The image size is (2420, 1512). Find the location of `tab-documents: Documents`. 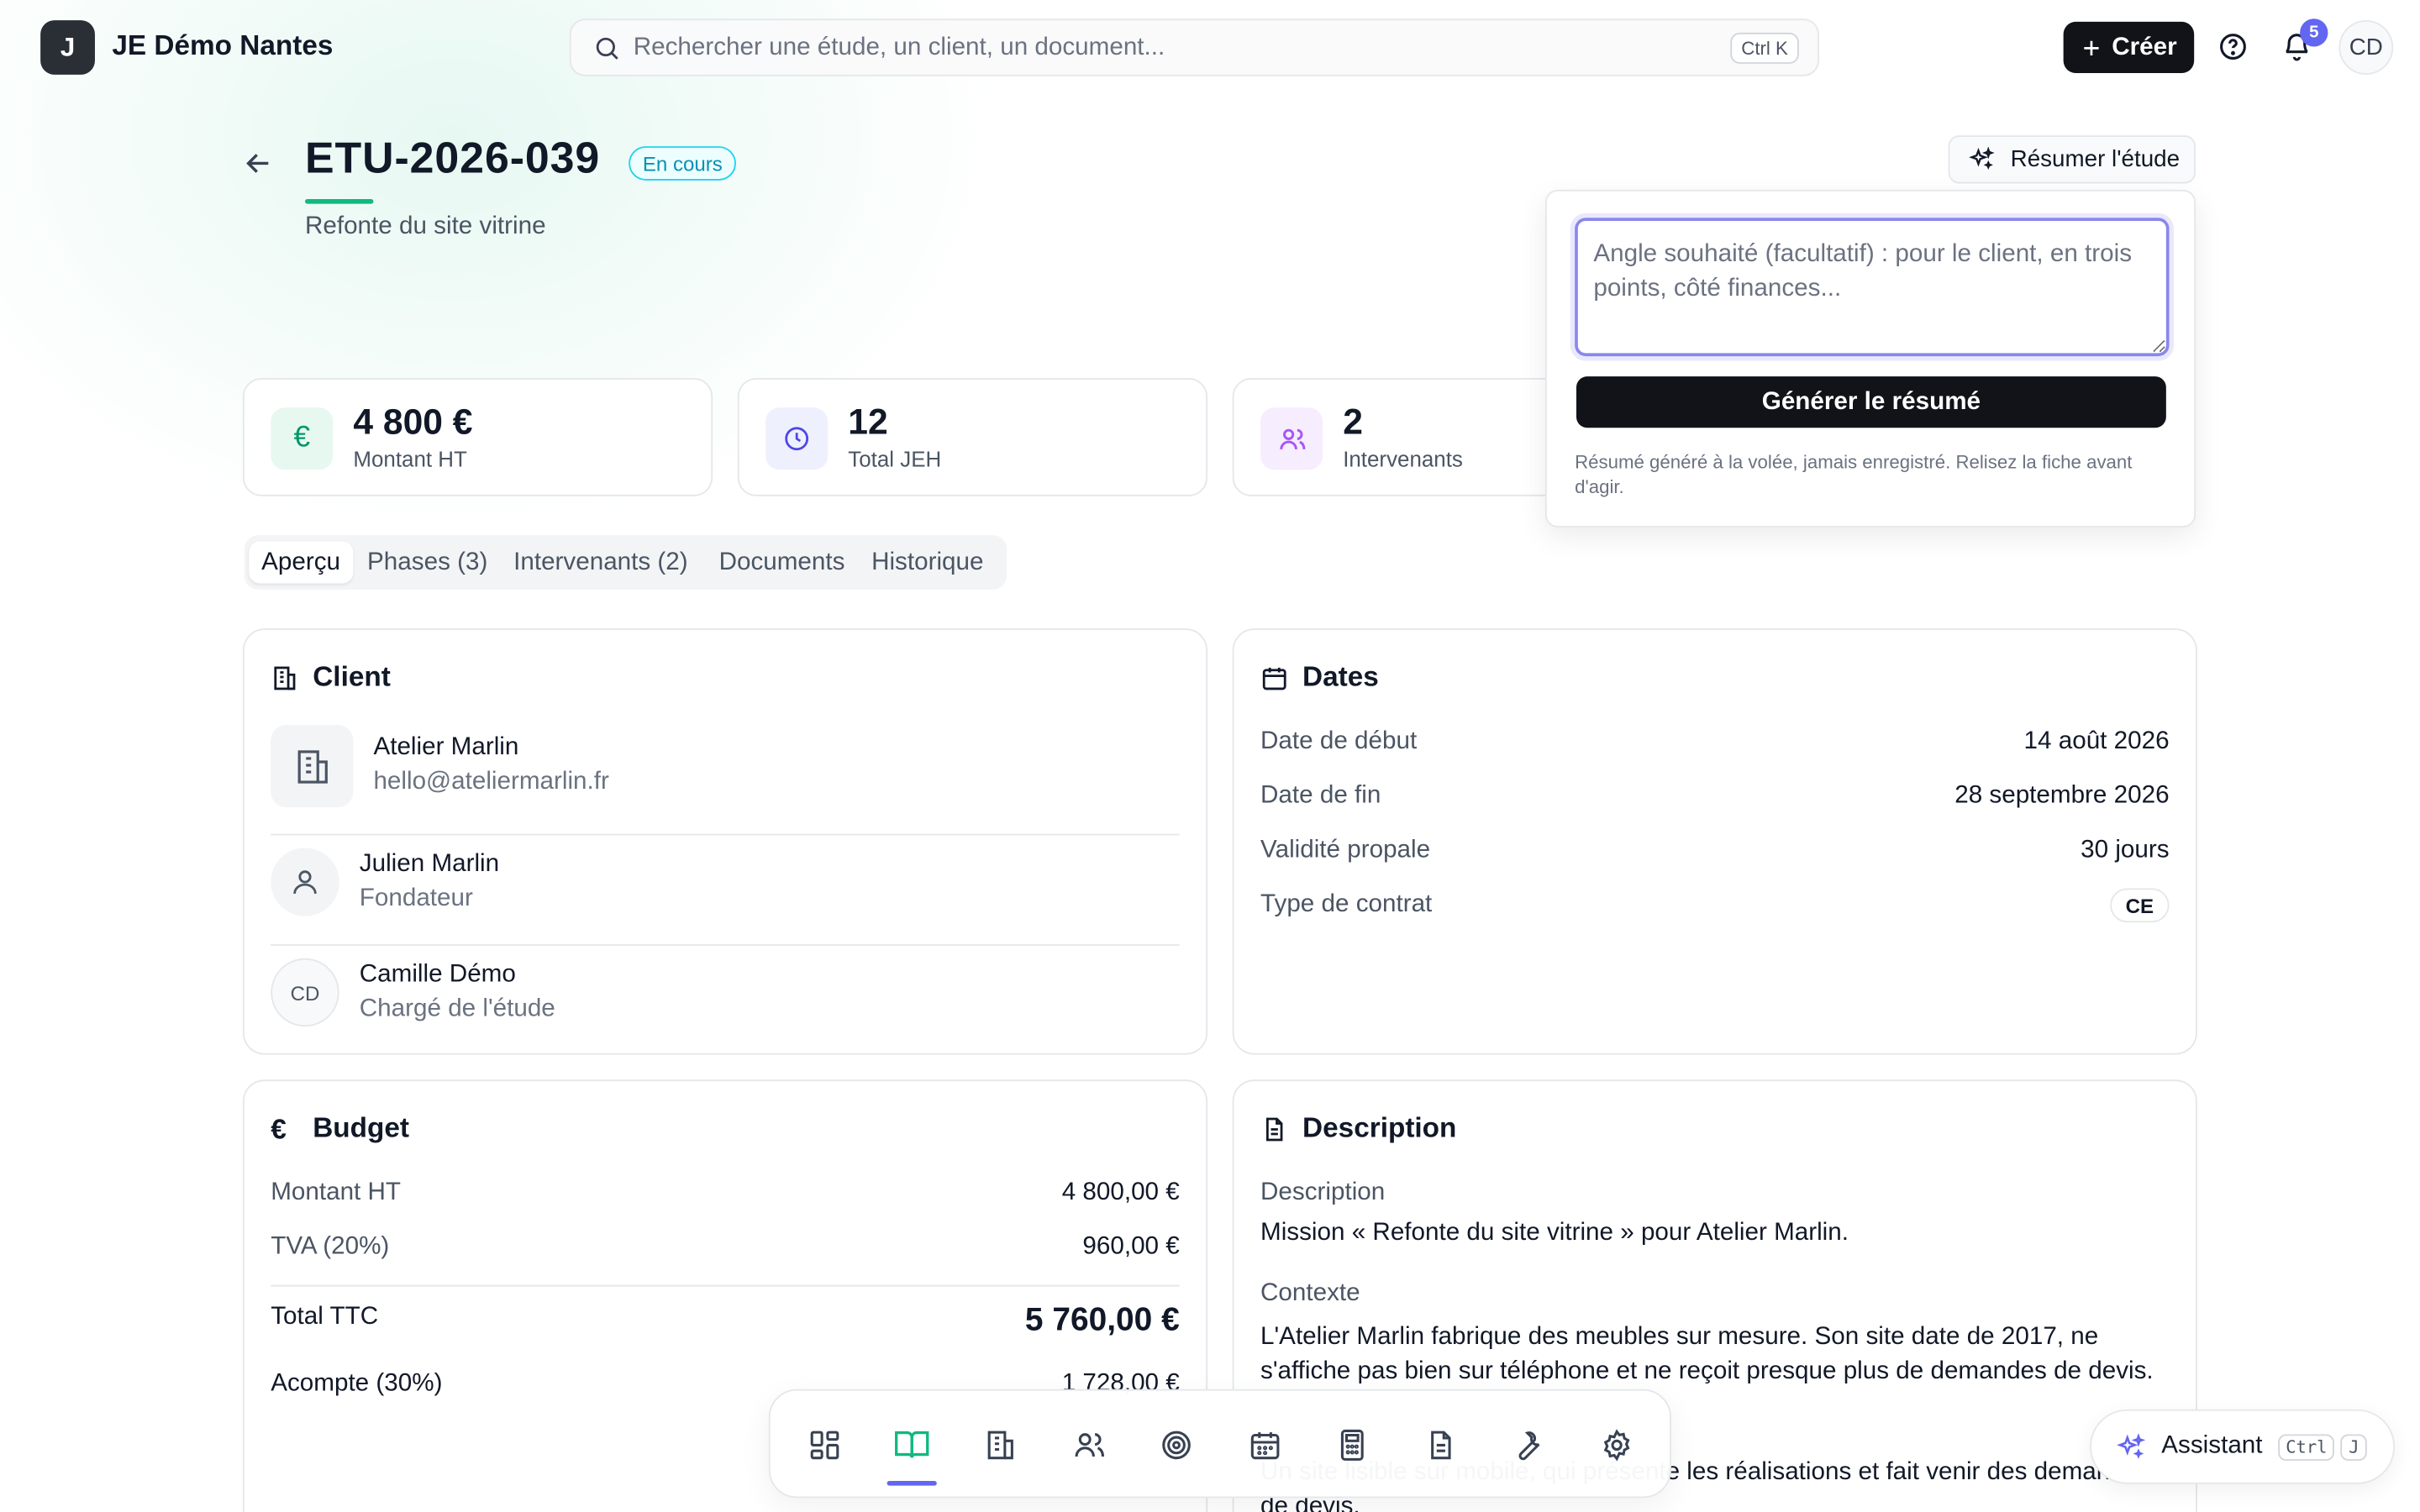

tab-documents: Documents is located at coordinates (782, 562).